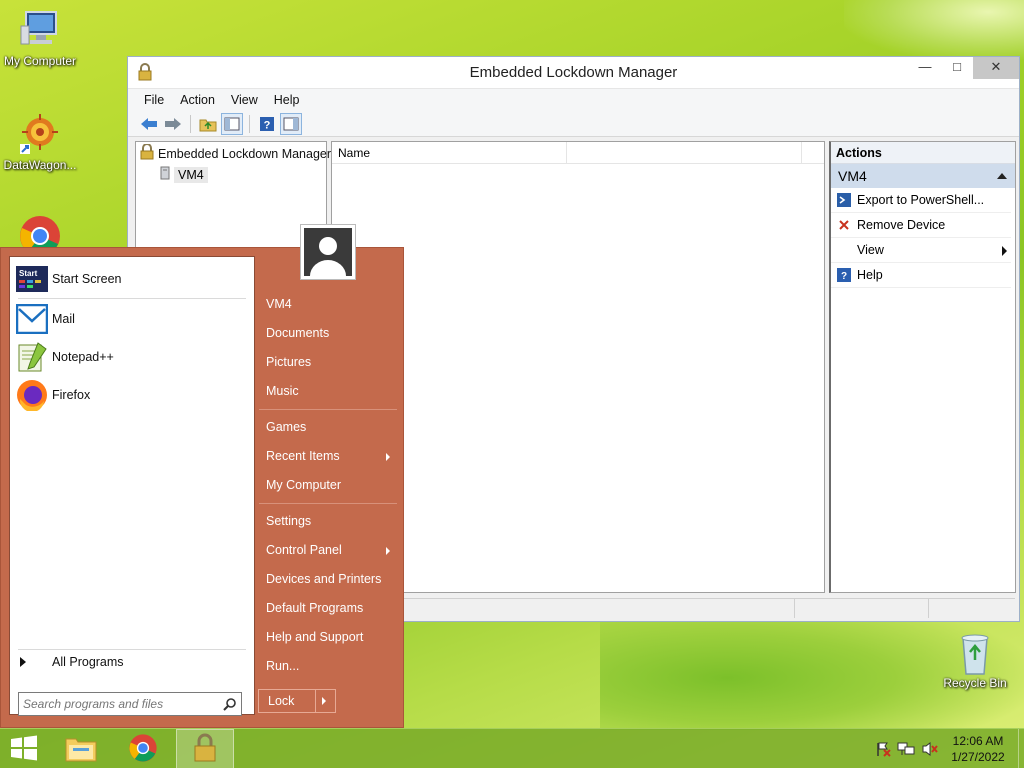 The height and width of the screenshot is (768, 1024). Describe the element at coordinates (328, 409) in the screenshot. I see `places-divider` at that location.